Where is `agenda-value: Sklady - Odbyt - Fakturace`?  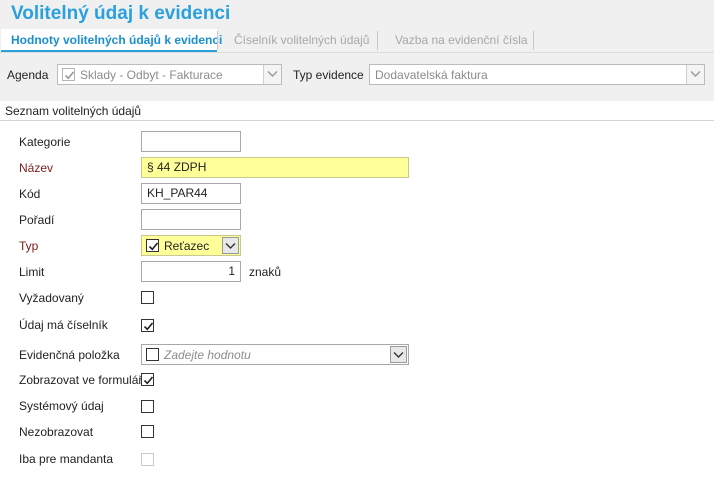 agenda-value: Sklady - Odbyt - Fakturace is located at coordinates (151, 75).